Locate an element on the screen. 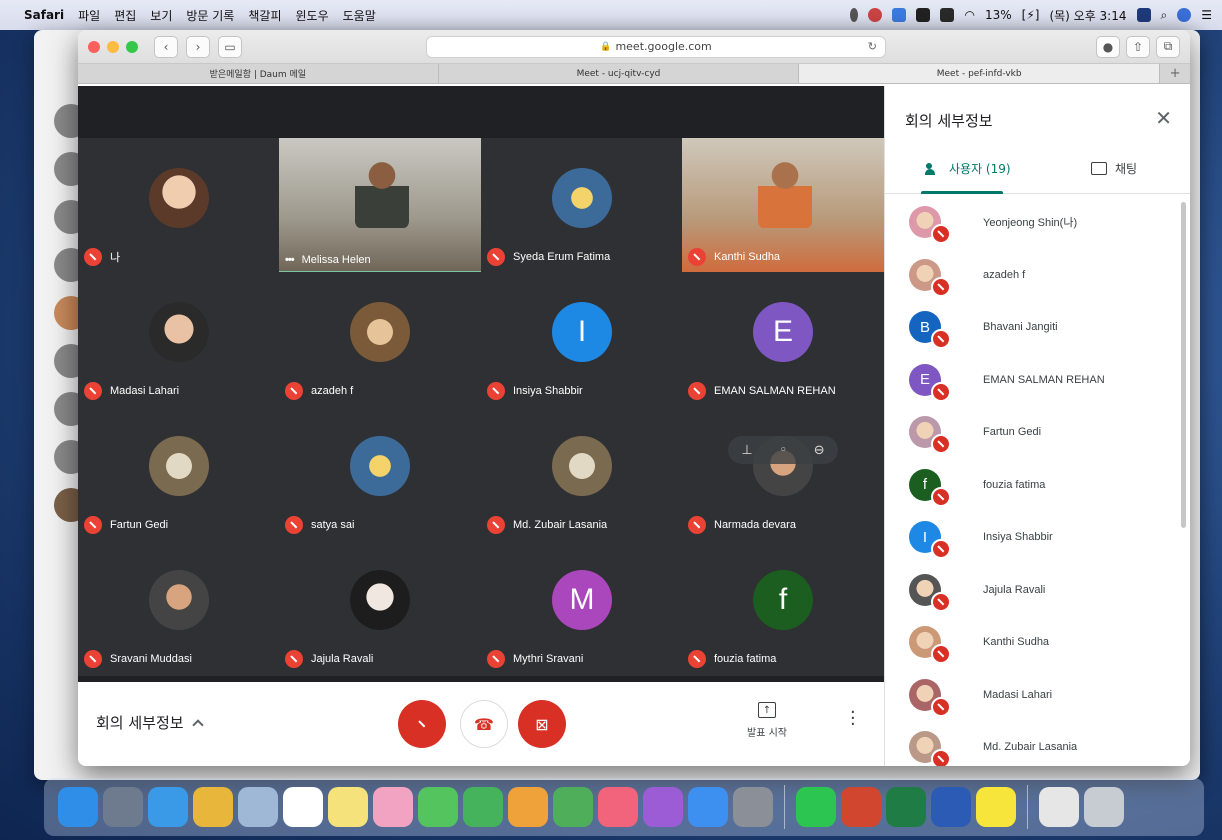 This screenshot has width=1222, height=840. menu-view: 보기 is located at coordinates (161, 15).